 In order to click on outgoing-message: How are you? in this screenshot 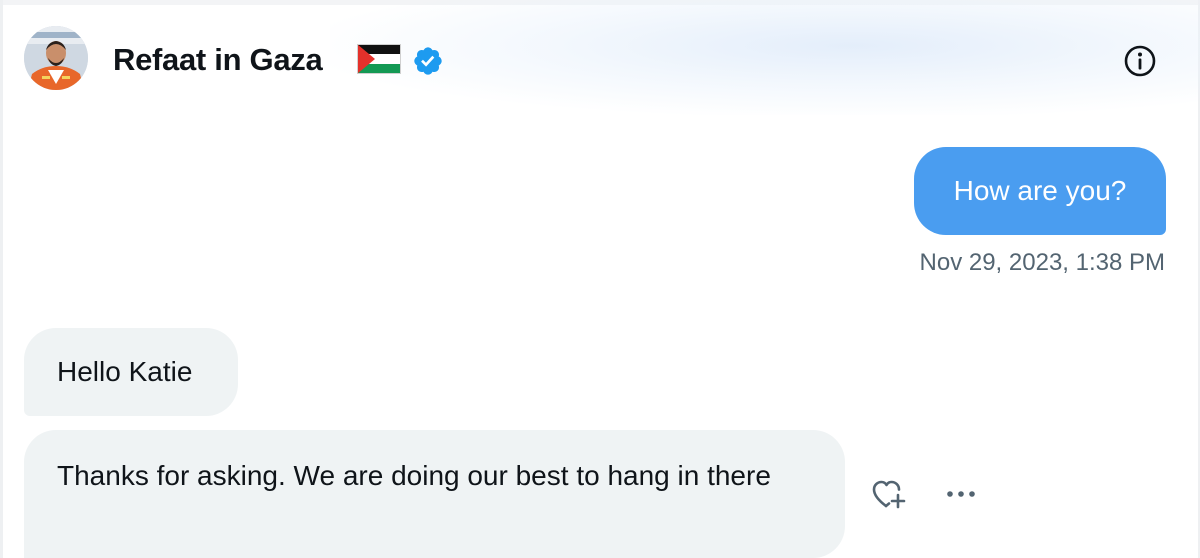, I will do `click(1040, 191)`.